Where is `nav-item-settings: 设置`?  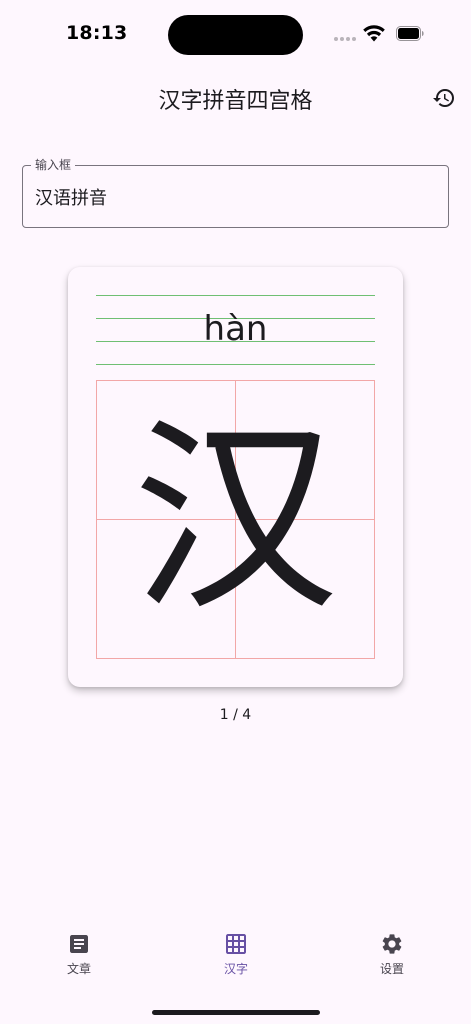
nav-item-settings: 设置 is located at coordinates (392, 954).